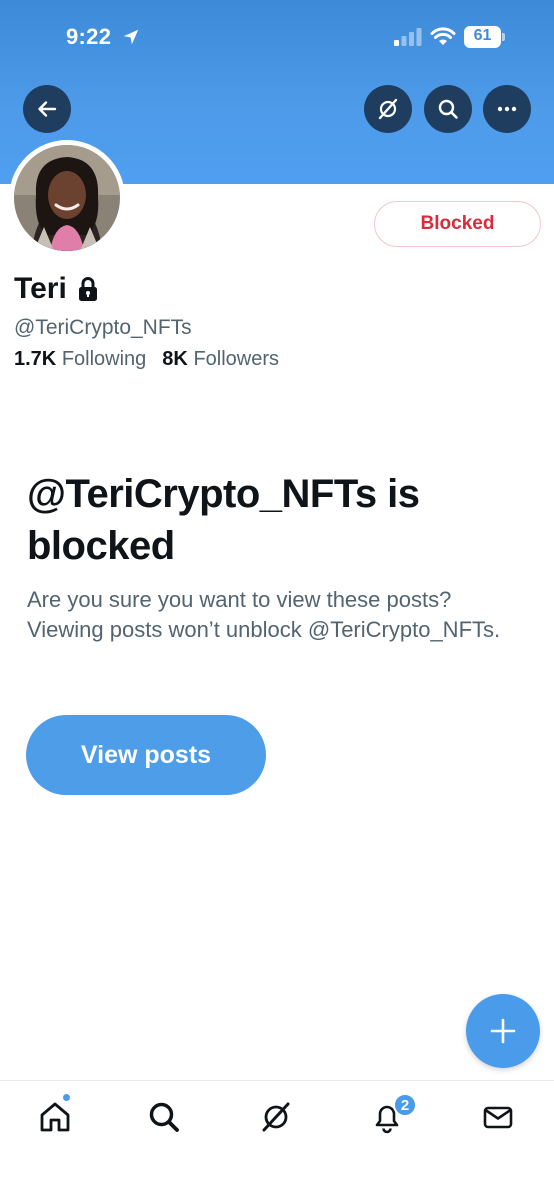 Image resolution: width=554 pixels, height=1199 pixels. What do you see at coordinates (223, 520) in the screenshot?
I see `blocked-notice-title: @TeriCrypto_NFTs is blocked` at bounding box center [223, 520].